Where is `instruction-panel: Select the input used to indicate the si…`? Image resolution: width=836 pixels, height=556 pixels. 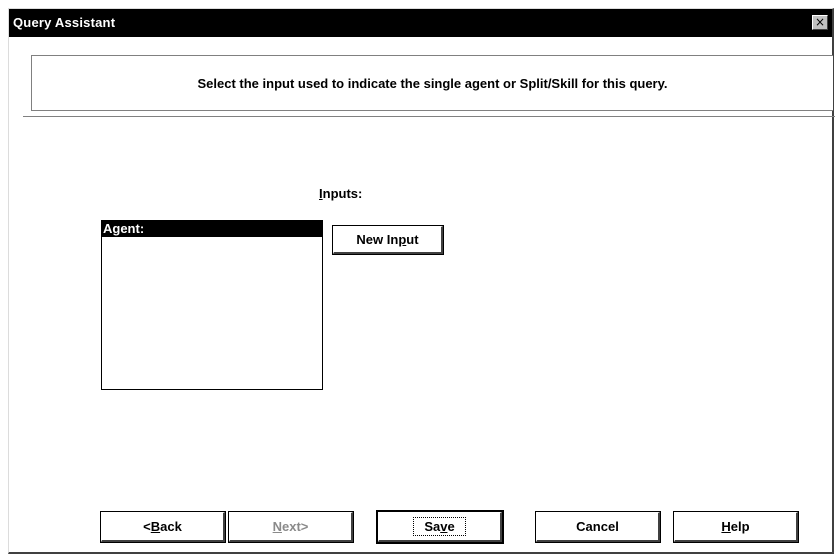
instruction-panel: Select the input used to indicate the si… is located at coordinates (432, 83).